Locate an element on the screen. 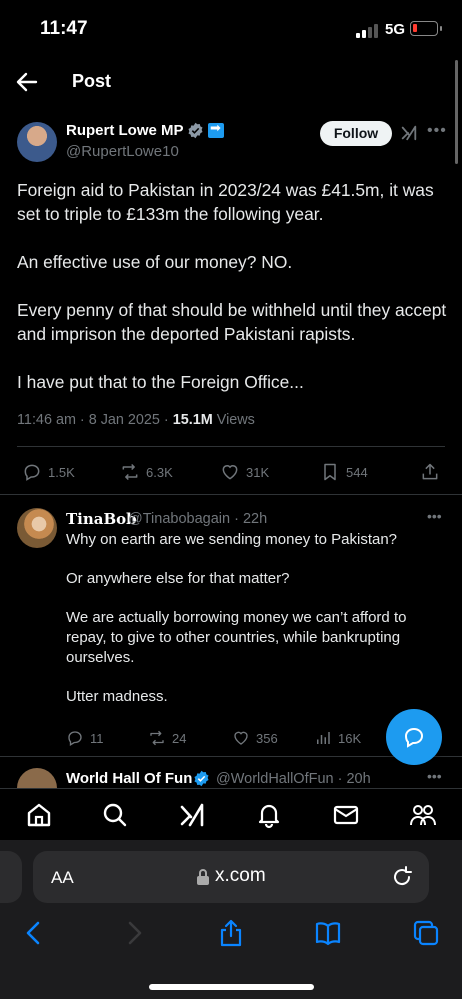  reader-settings-button: AA is located at coordinates (62, 878).